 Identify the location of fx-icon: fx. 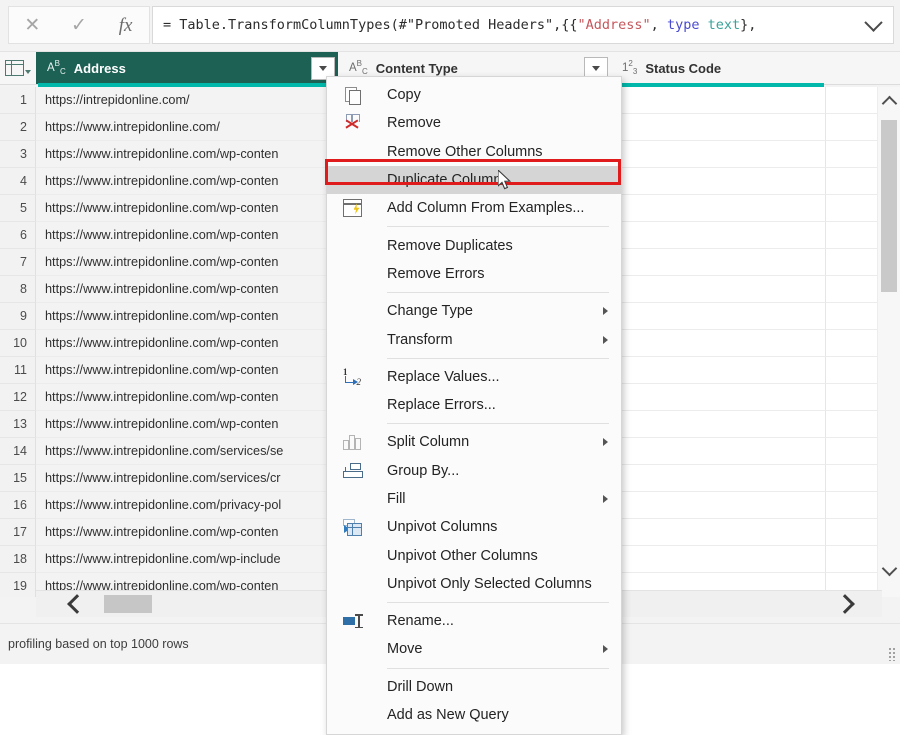
(126, 25).